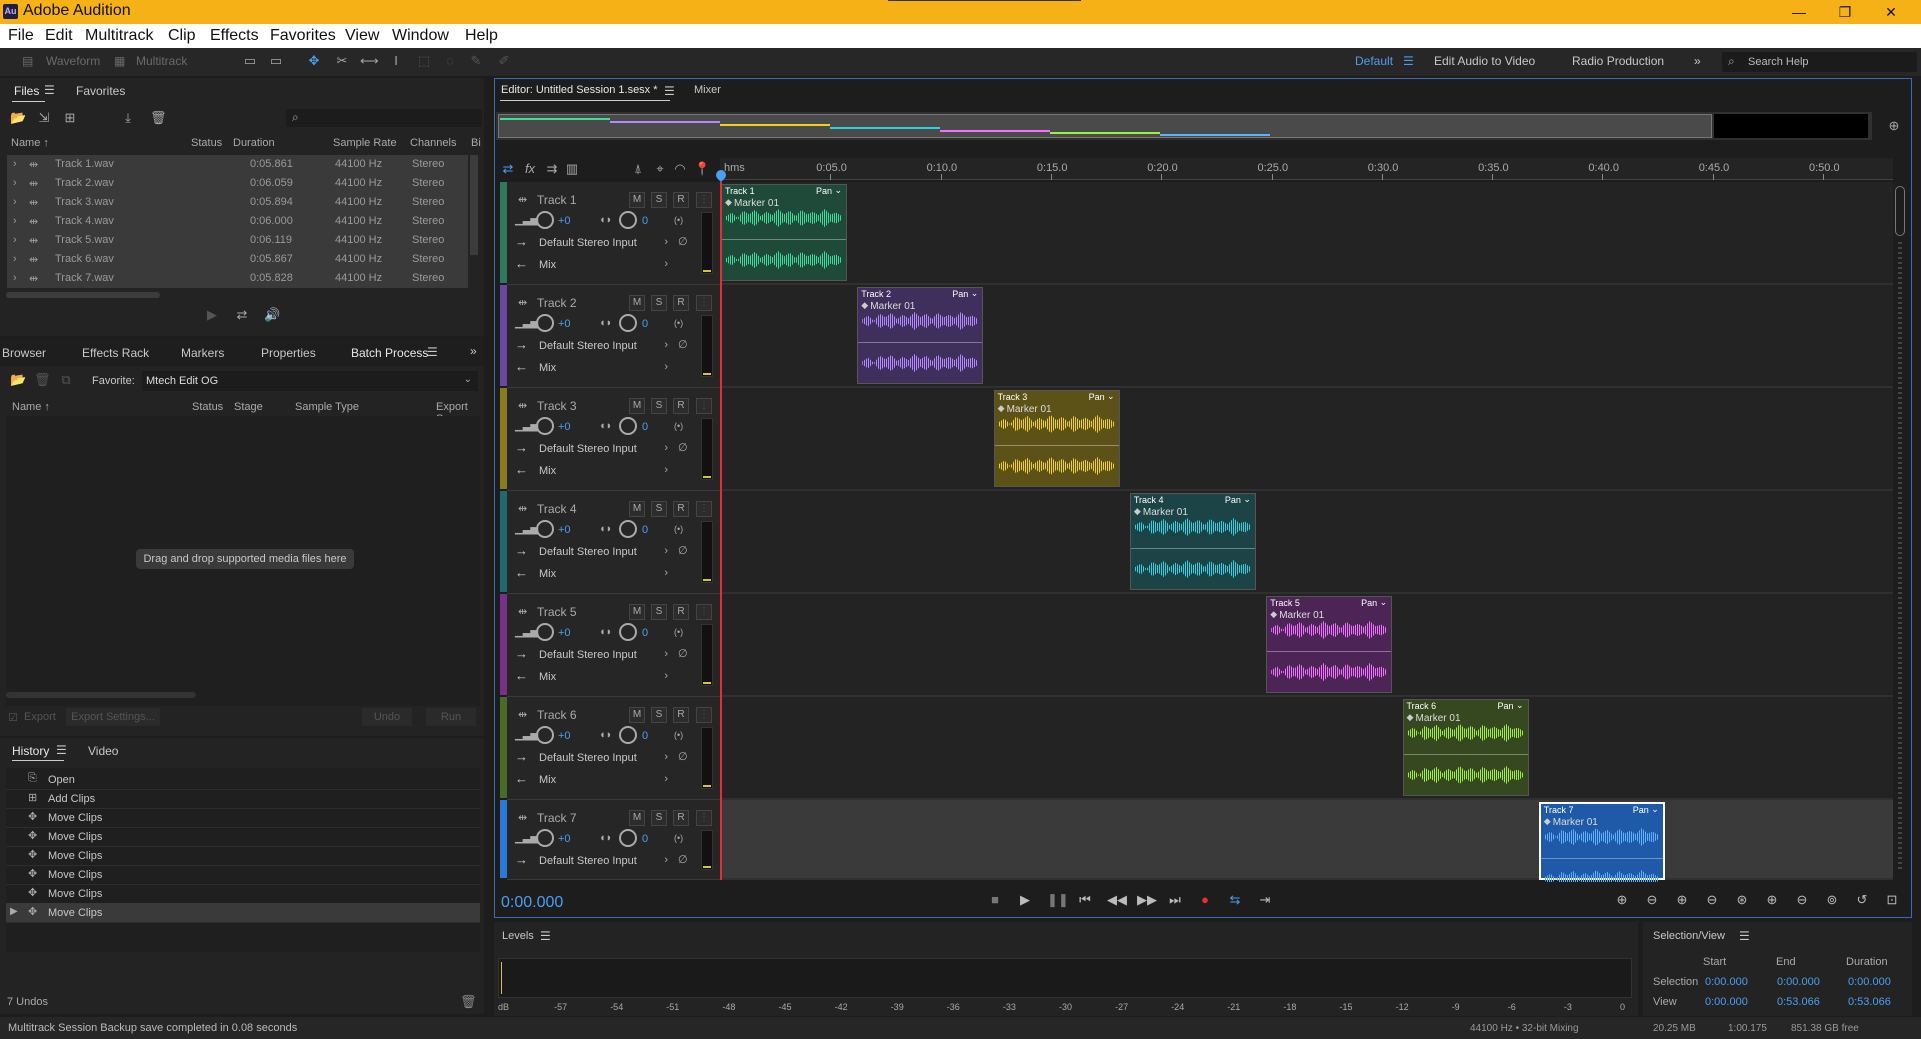 Image resolution: width=1921 pixels, height=1039 pixels. Describe the element at coordinates (242, 315) in the screenshot. I see `loop-preview-icon: ⇄` at that location.